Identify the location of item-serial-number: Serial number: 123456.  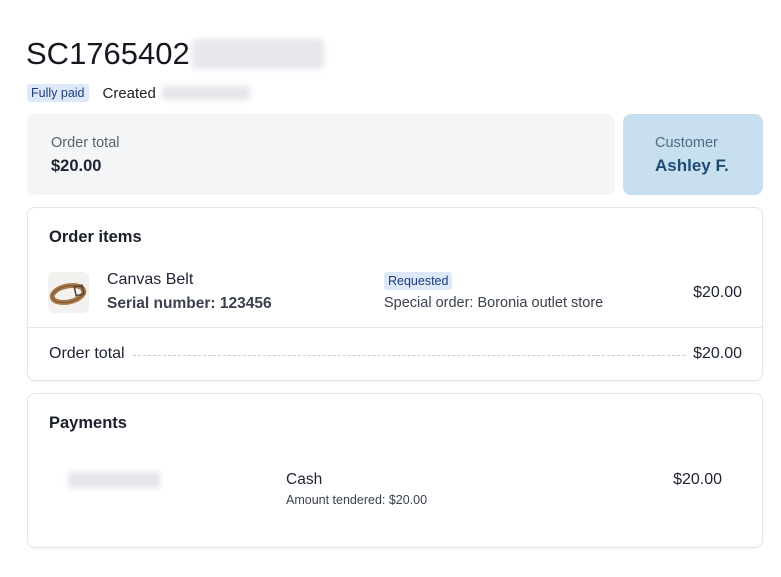
(189, 303).